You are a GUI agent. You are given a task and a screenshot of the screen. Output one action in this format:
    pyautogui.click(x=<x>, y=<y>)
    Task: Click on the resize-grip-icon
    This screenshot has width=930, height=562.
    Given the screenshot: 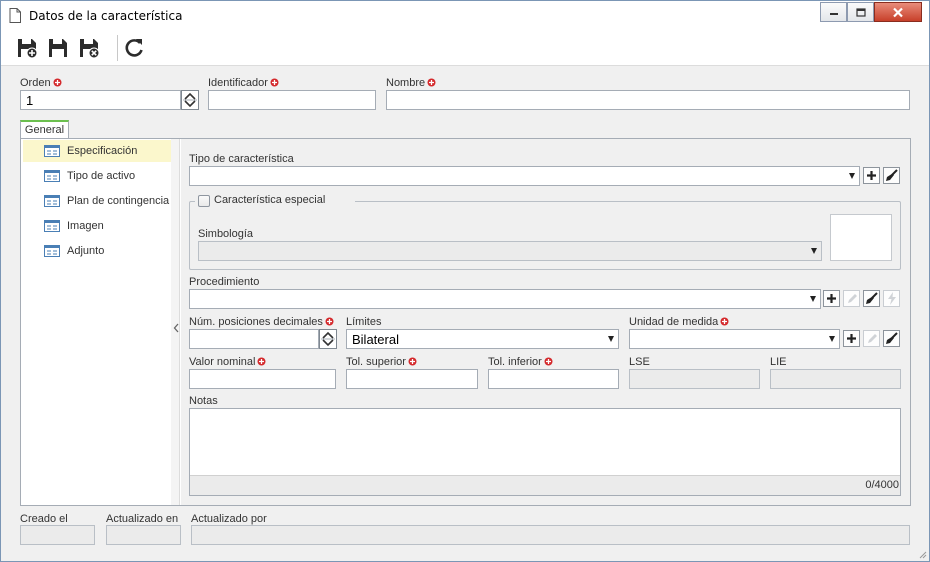 What is the action you would take?
    pyautogui.click(x=922, y=554)
    